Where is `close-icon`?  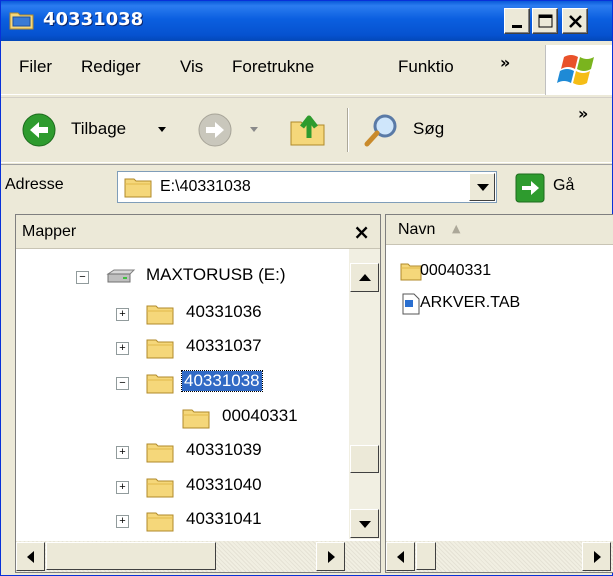
close-icon is located at coordinates (575, 21).